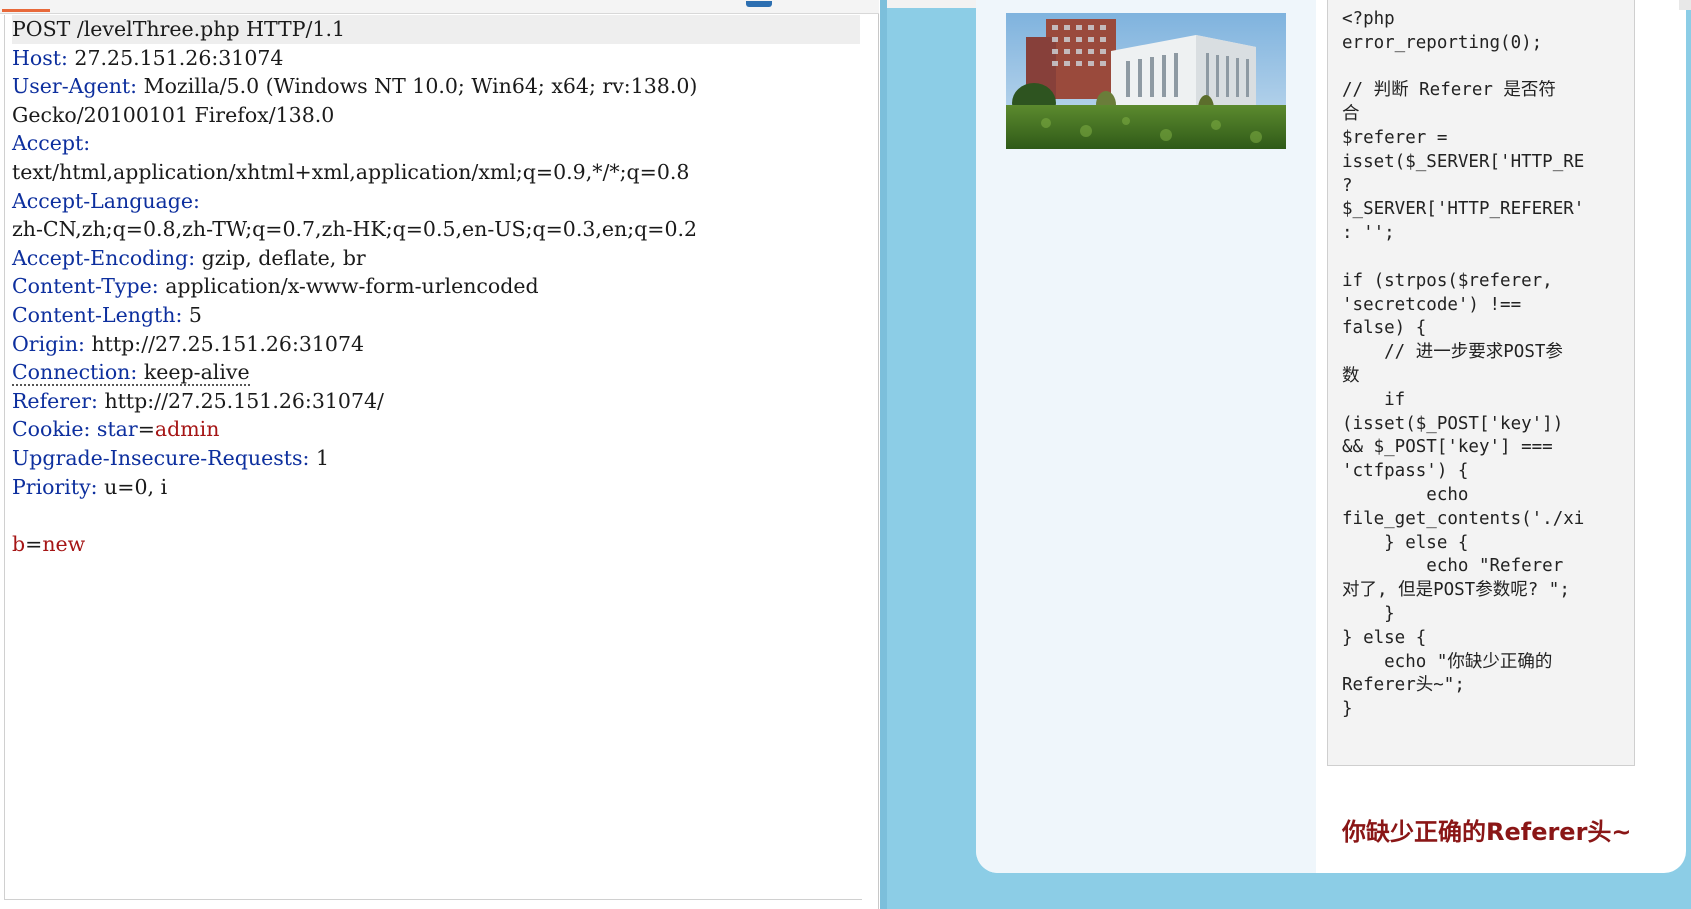 The width and height of the screenshot is (1691, 909). What do you see at coordinates (1487, 832) in the screenshot?
I see `referer-error-message: 你缺少正确的Referer头~` at bounding box center [1487, 832].